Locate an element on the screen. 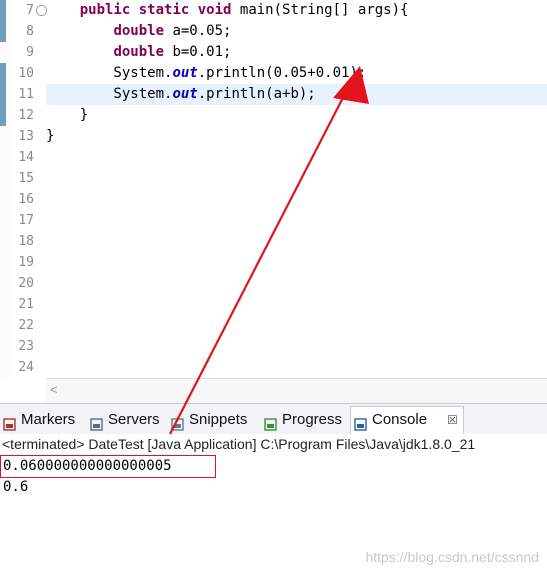 The height and width of the screenshot is (576, 547). tab-label: Console is located at coordinates (400, 419).